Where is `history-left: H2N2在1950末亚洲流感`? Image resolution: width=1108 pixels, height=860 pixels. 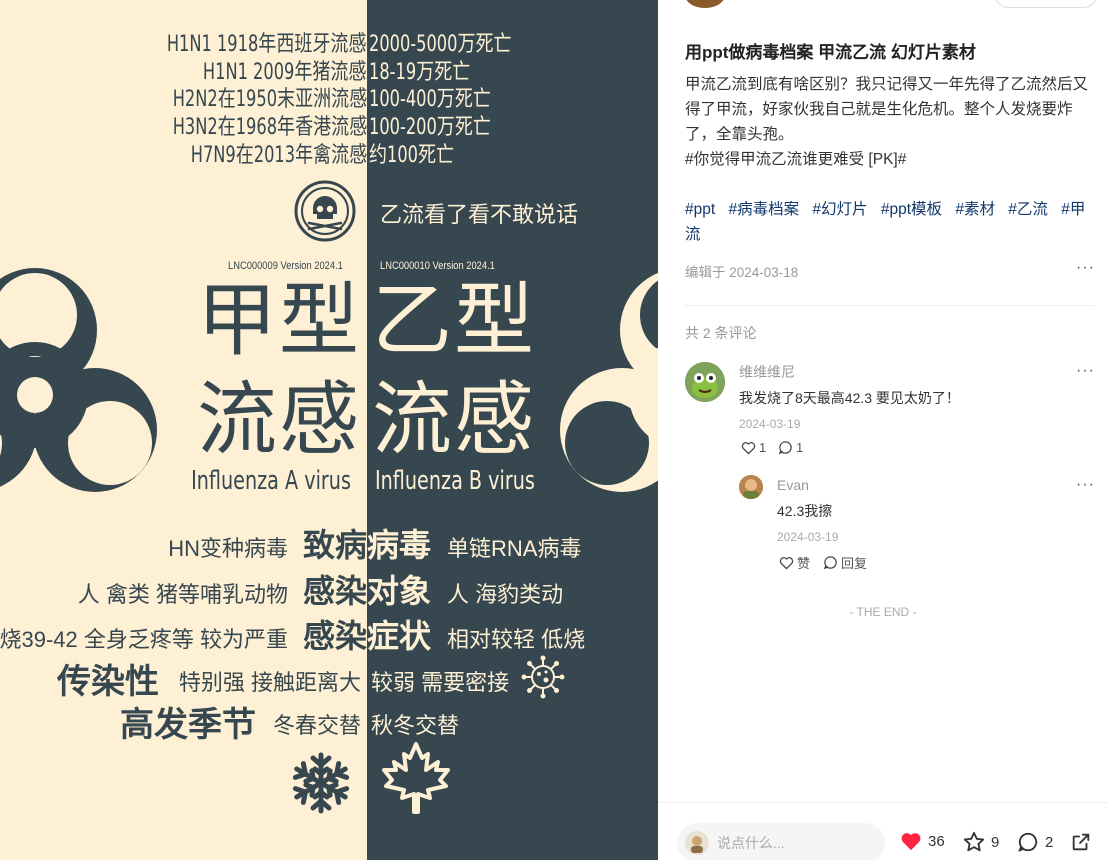 history-left: H2N2在1950末亚洲流感 is located at coordinates (269, 99).